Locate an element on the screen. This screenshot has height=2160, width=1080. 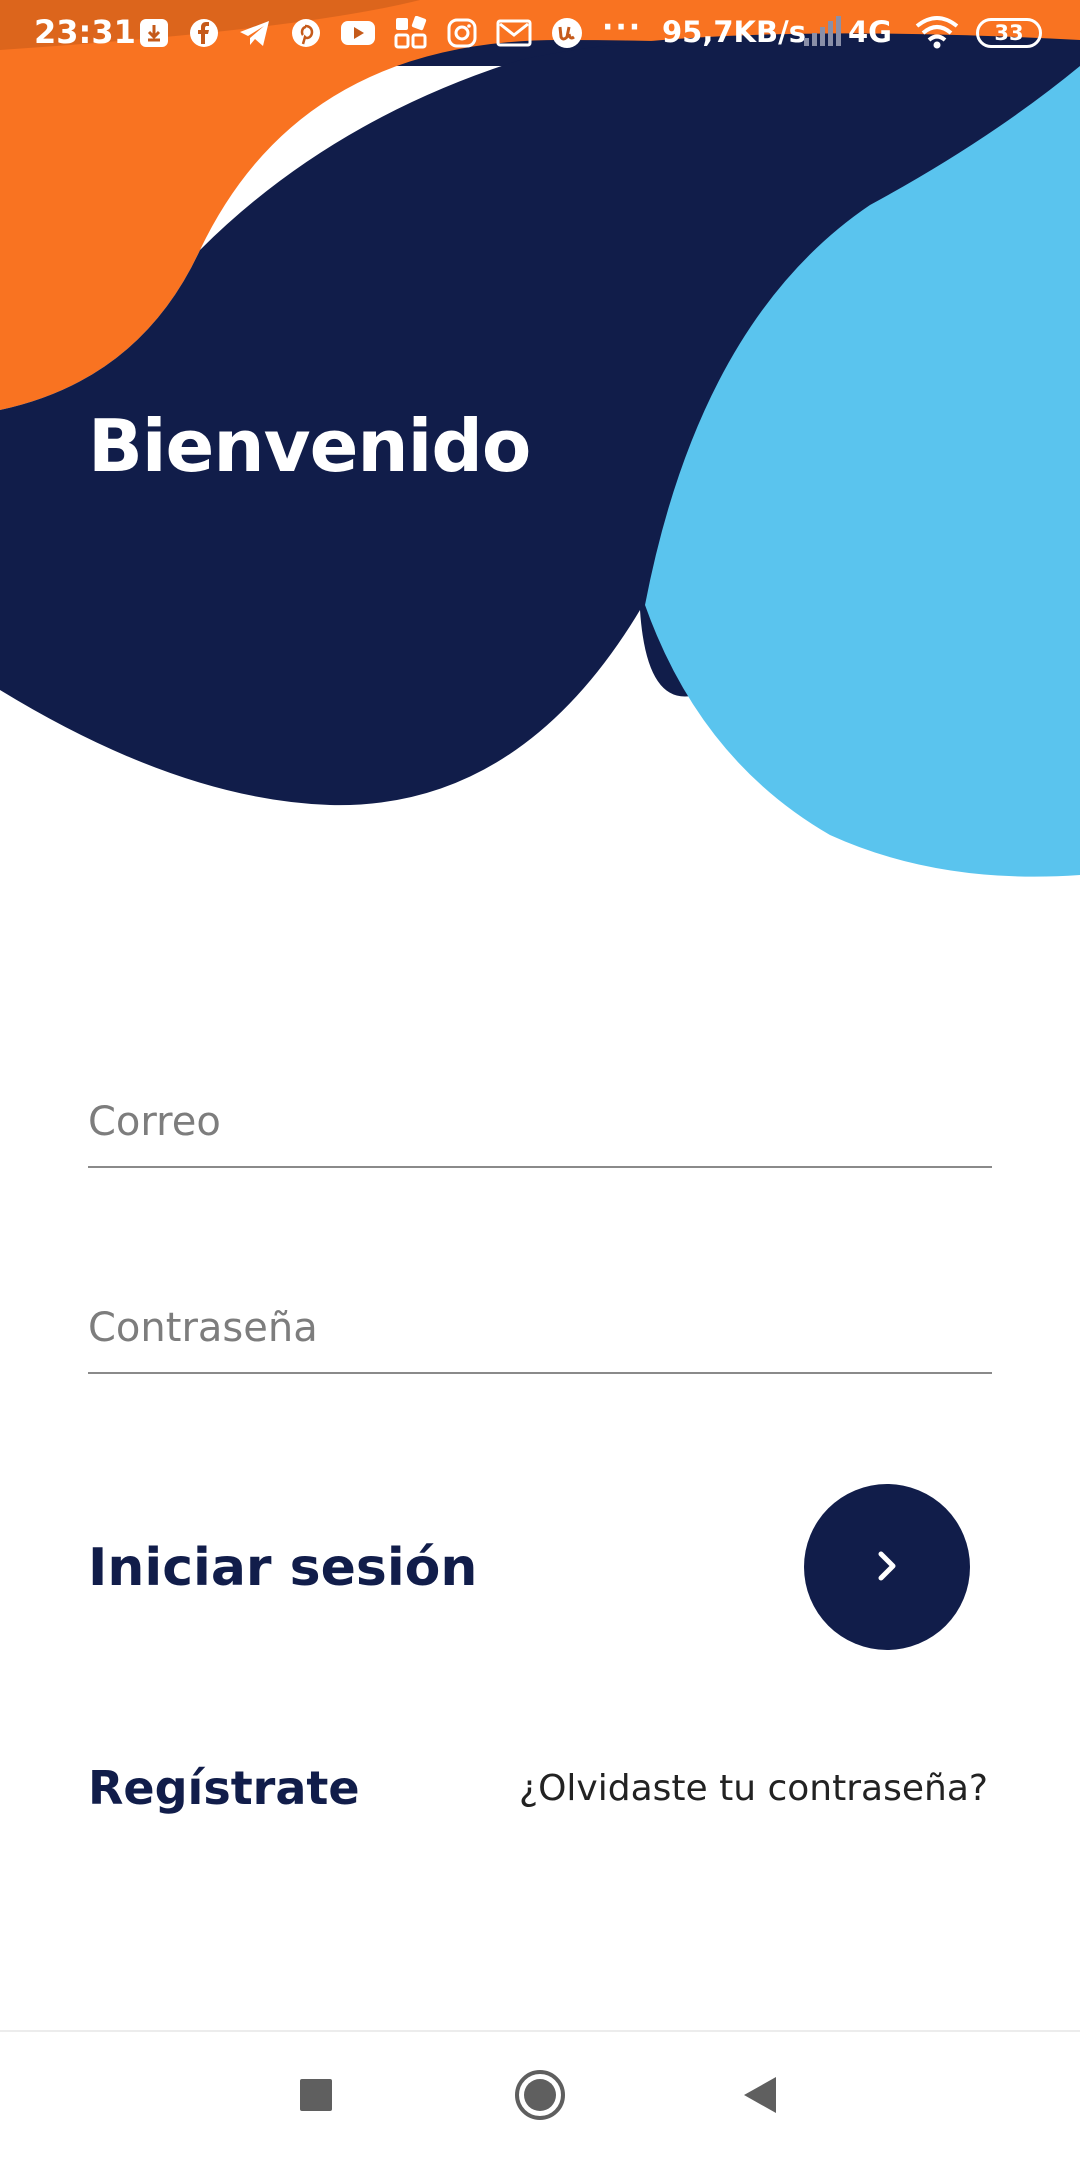
circle-icon is located at coordinates (540, 2097).